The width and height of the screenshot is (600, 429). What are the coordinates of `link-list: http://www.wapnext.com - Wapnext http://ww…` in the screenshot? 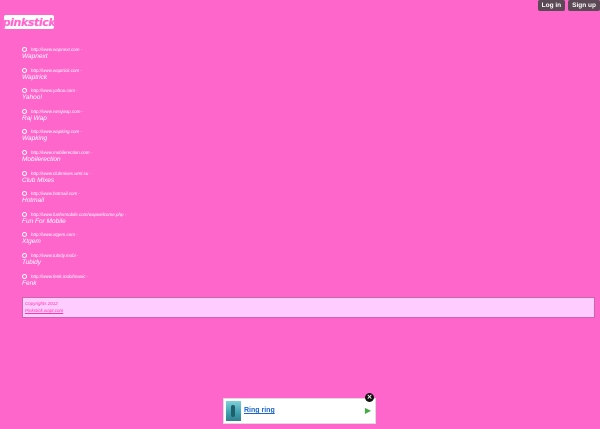 It's located at (74, 169).